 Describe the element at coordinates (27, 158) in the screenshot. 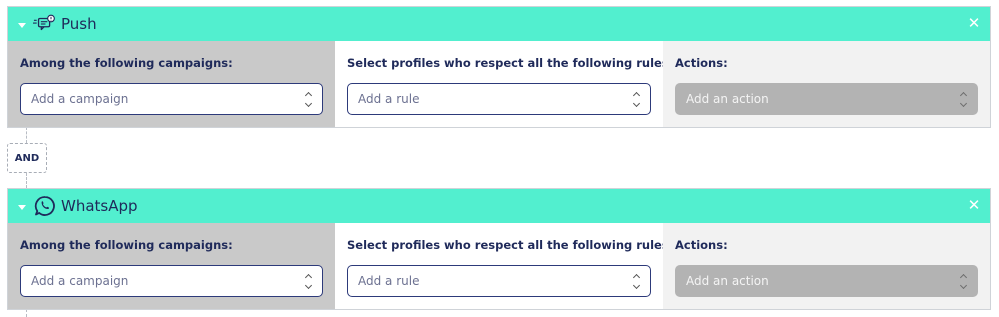

I see `and-operator-button: AND` at that location.